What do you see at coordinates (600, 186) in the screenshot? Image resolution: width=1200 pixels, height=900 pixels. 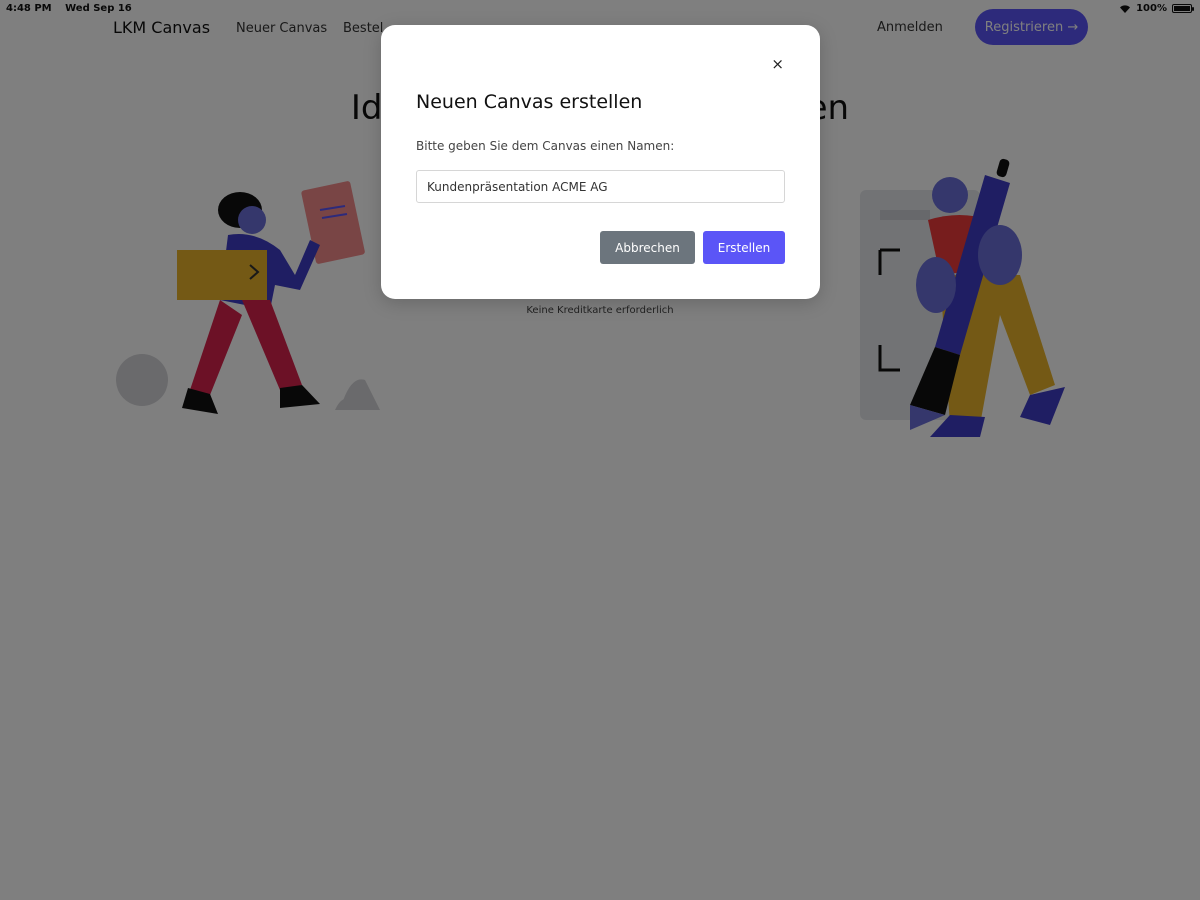 I see `canvas-name-input` at bounding box center [600, 186].